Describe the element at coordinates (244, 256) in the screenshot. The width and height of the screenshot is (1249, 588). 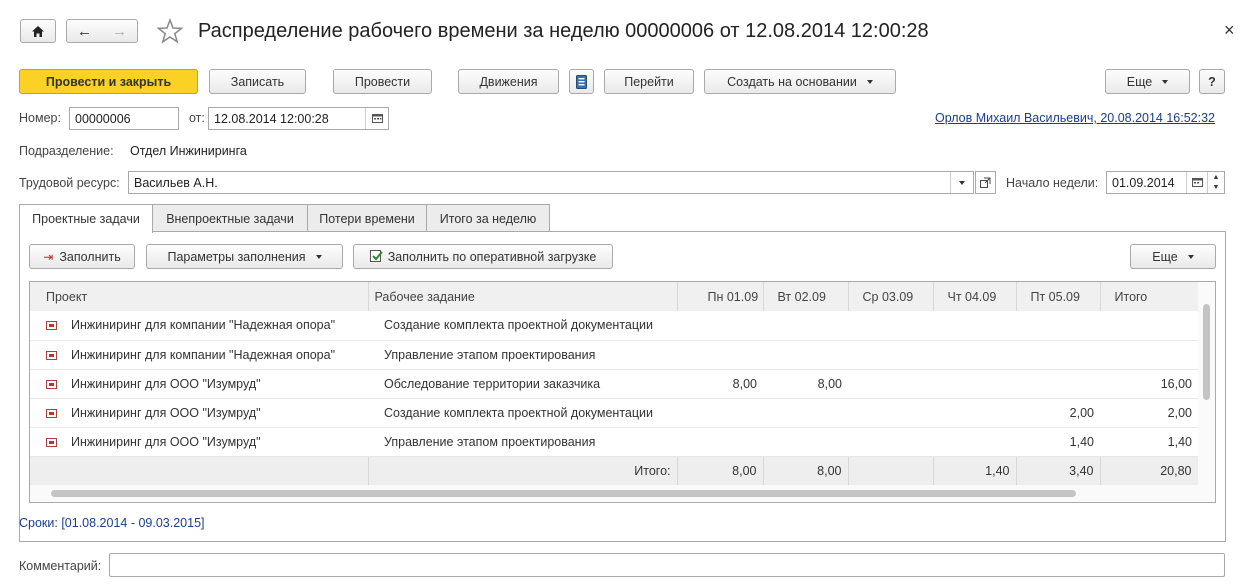
I see `fill-params-button: Параметры заполнения` at that location.